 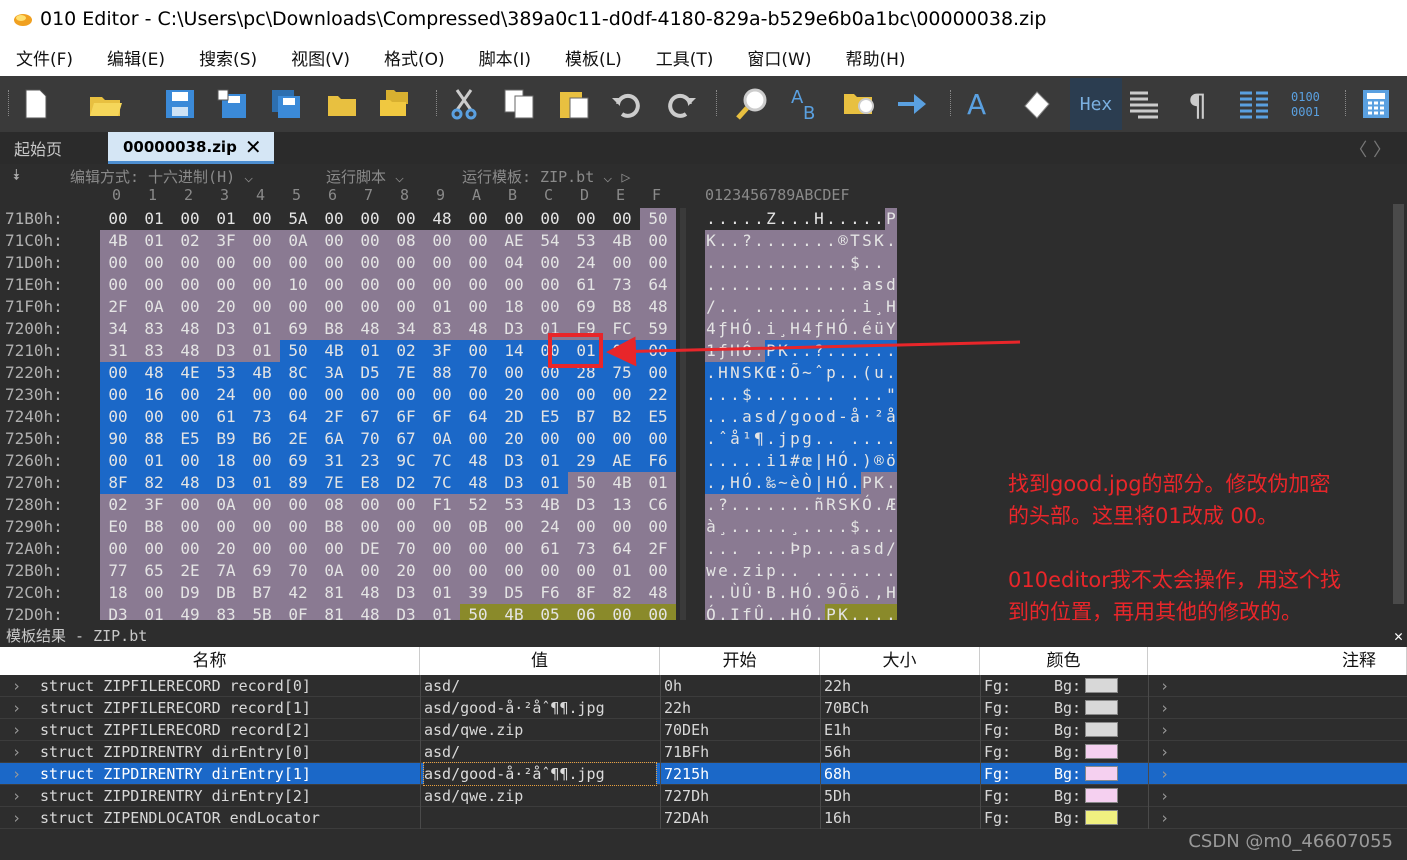 I want to click on hex-byte: 9C, so click(x=406, y=461).